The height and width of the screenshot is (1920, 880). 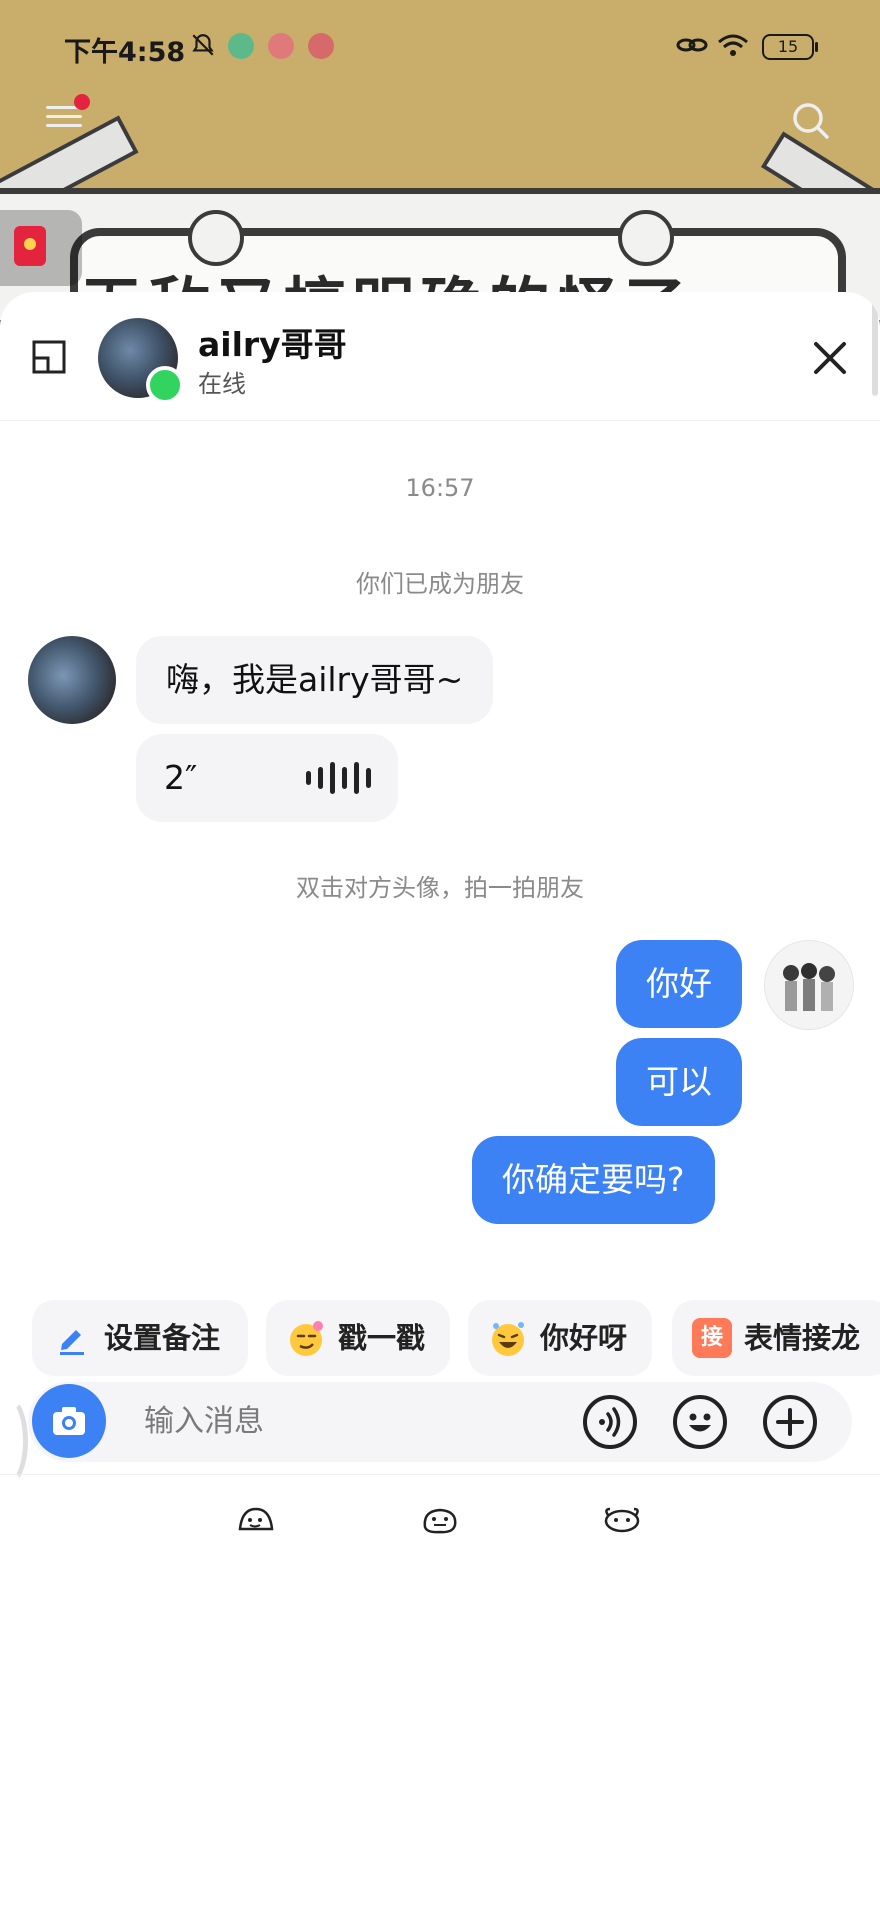 I want to click on window-mode-icon, so click(x=49, y=357).